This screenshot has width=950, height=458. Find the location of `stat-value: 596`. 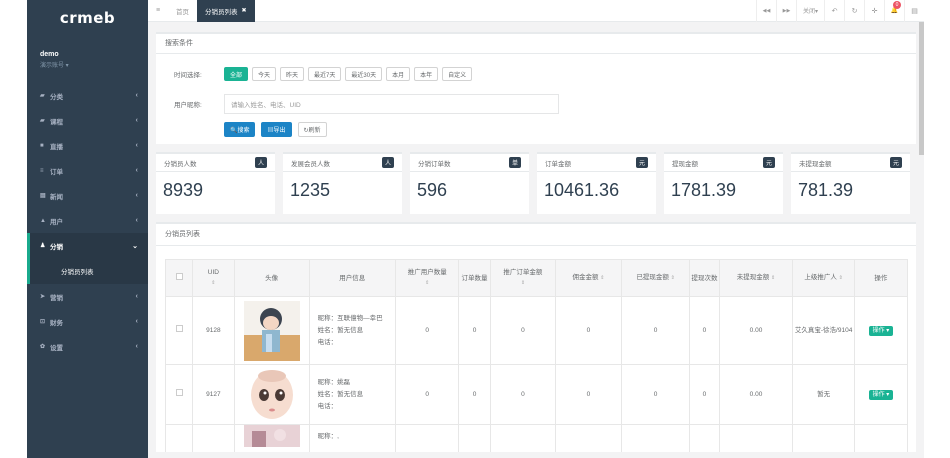

stat-value: 596 is located at coordinates (432, 190).